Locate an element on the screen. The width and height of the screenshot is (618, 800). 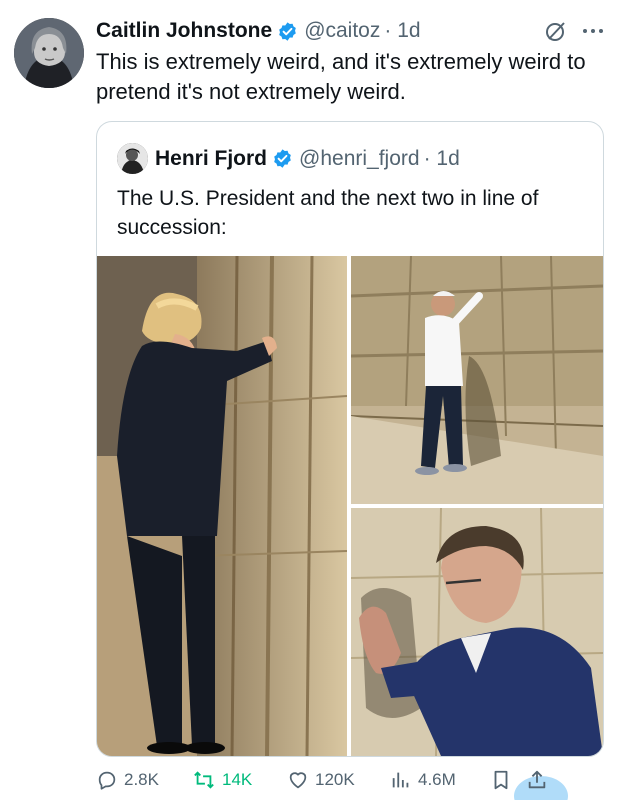
repost-count: 14K is located at coordinates (237, 779).